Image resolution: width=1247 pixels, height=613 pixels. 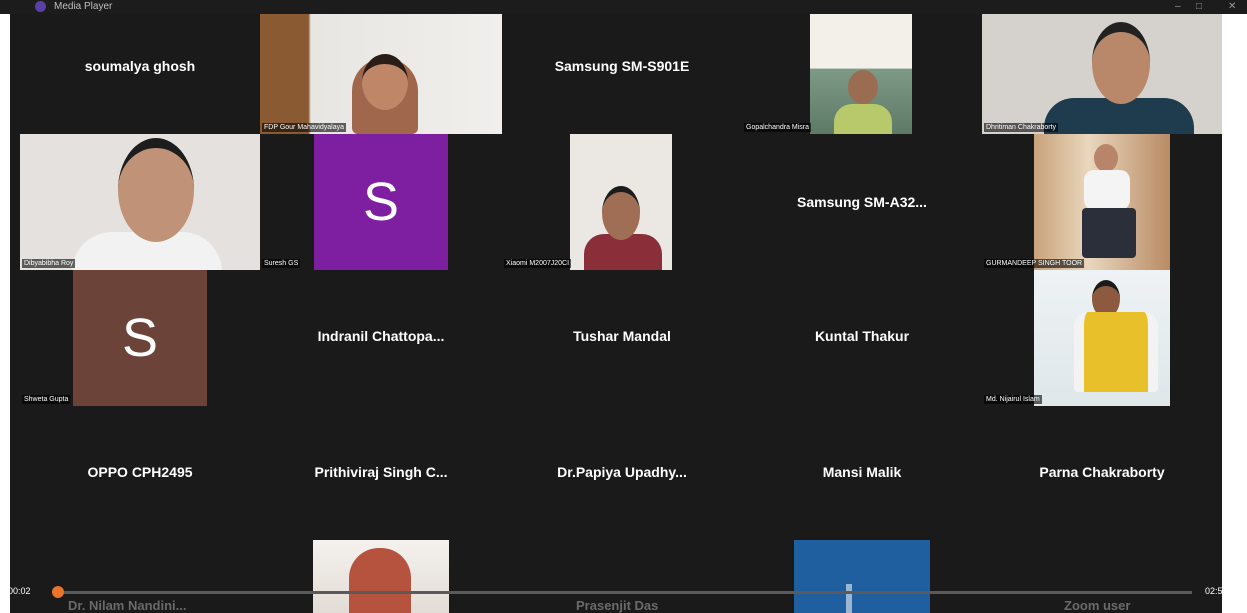 I want to click on participant-tile: S Shweta Gupta, so click(x=140, y=338).